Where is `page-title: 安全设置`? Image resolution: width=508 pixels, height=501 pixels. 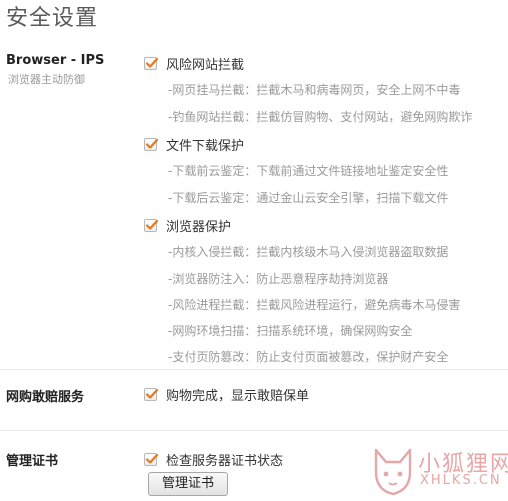 page-title: 安全设置 is located at coordinates (52, 18).